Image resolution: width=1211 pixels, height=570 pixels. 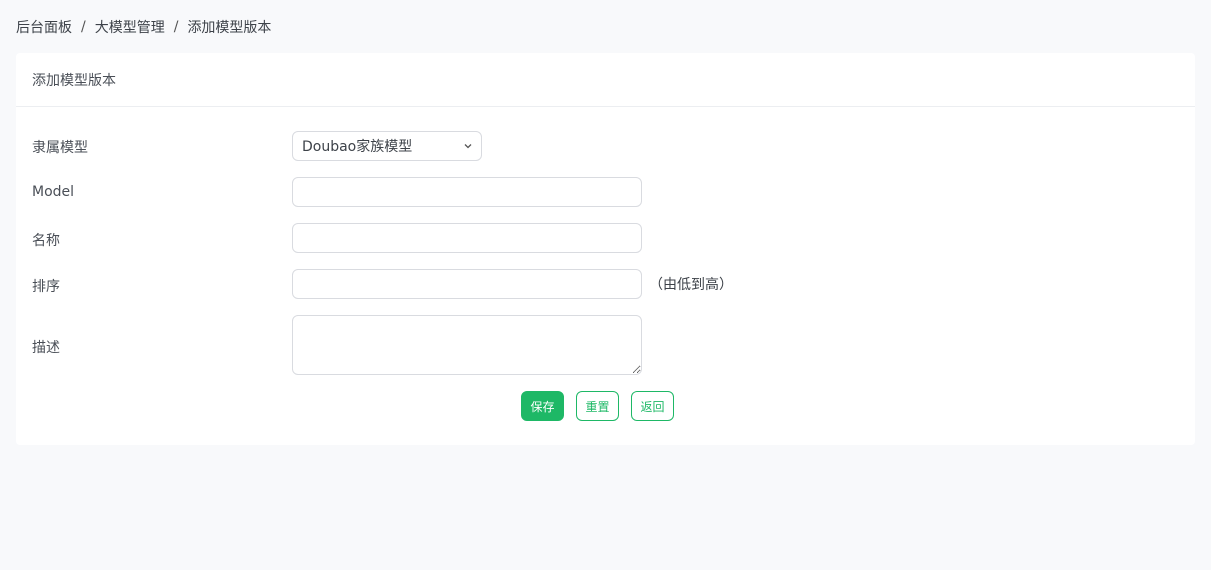 I want to click on model-input, so click(x=467, y=192).